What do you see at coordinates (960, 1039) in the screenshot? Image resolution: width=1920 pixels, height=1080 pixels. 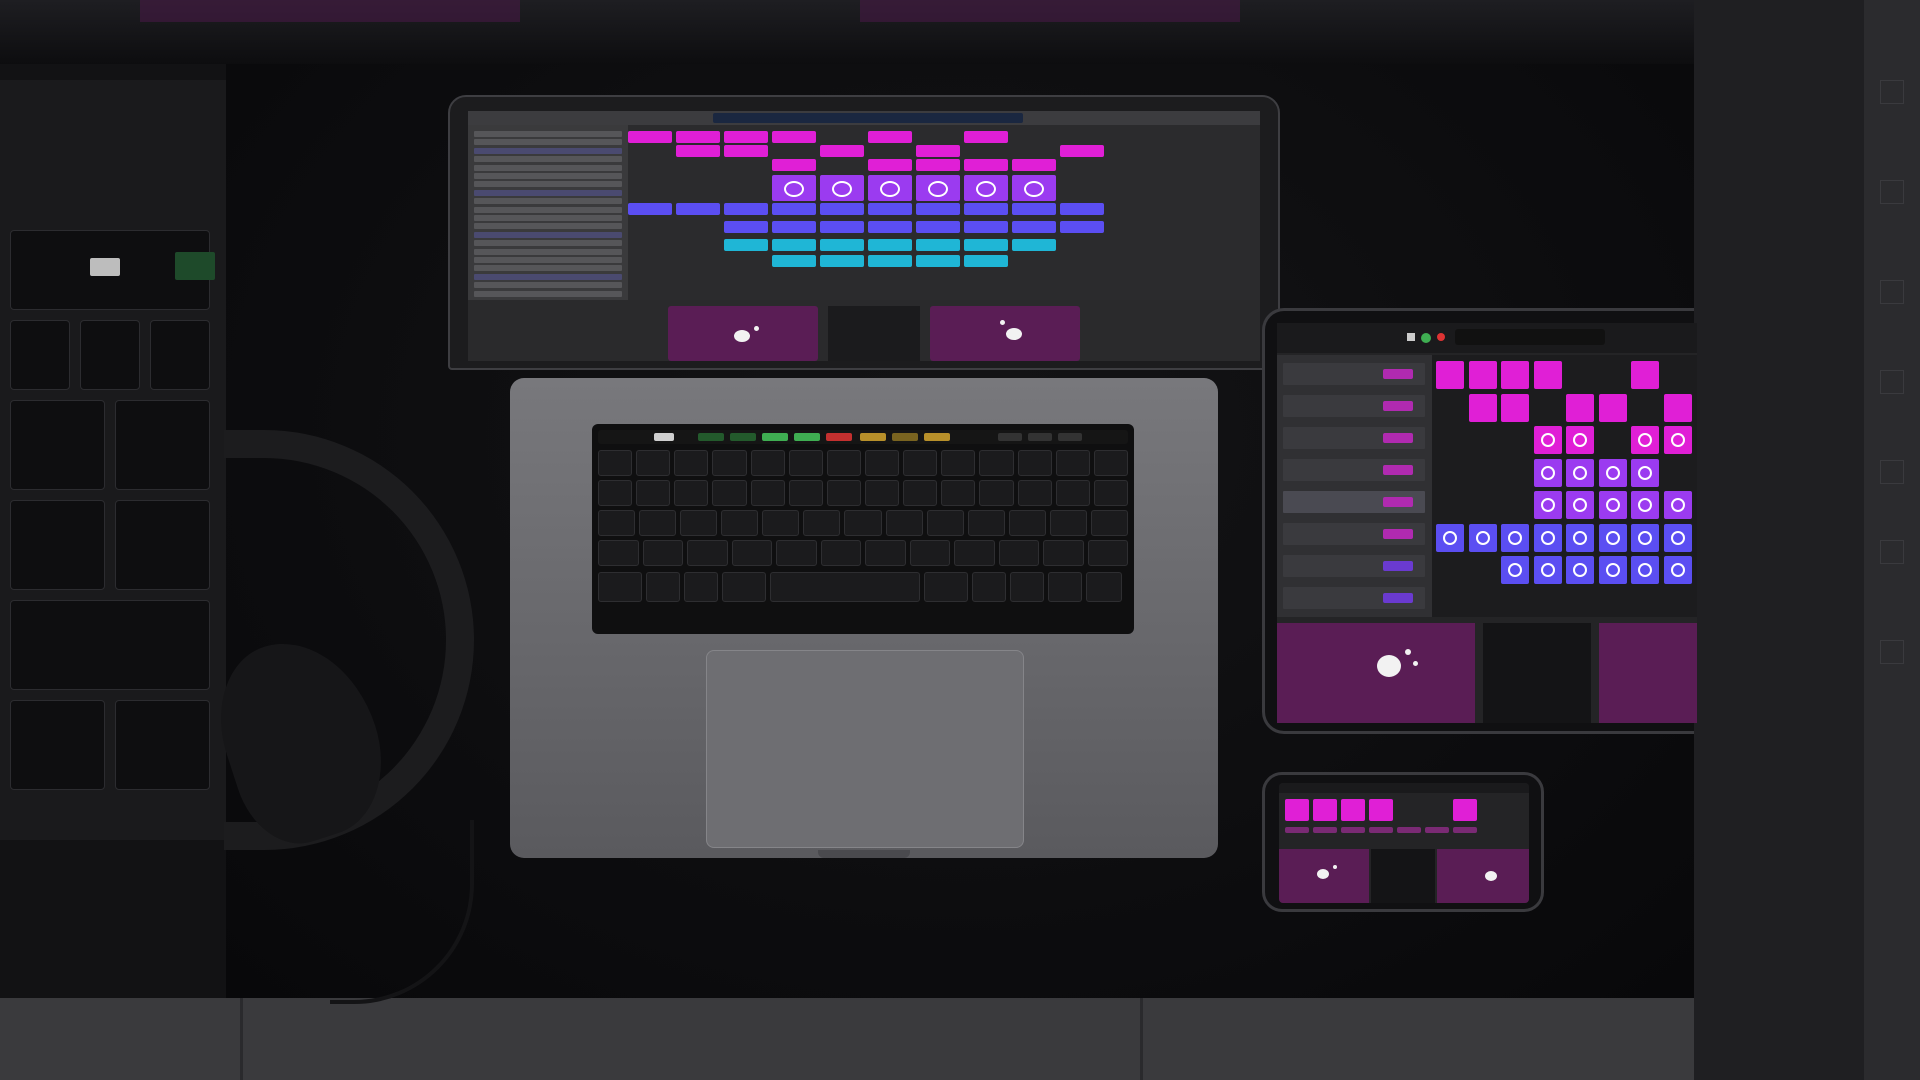 I see `background-bottom-blur` at bounding box center [960, 1039].